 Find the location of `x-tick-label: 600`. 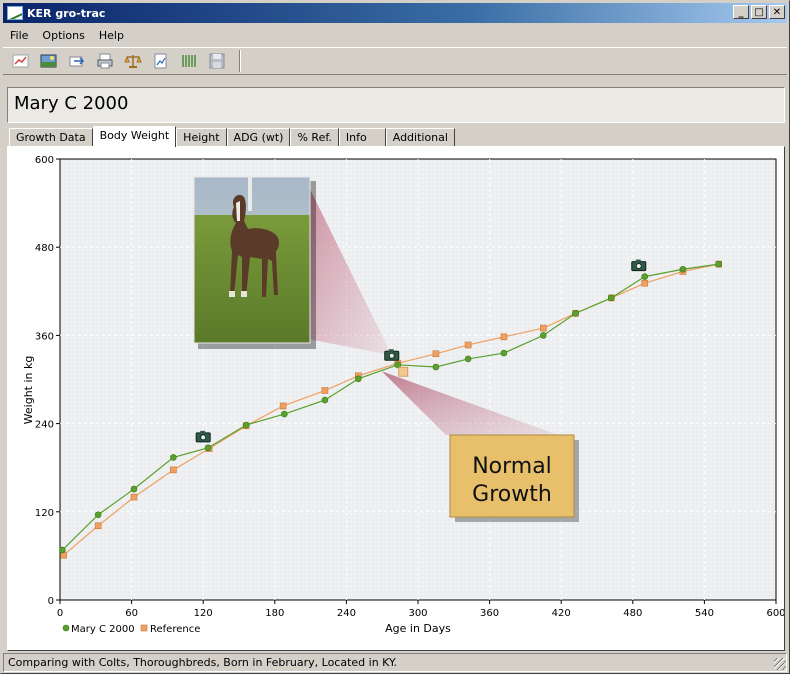

x-tick-label: 600 is located at coordinates (775, 613).